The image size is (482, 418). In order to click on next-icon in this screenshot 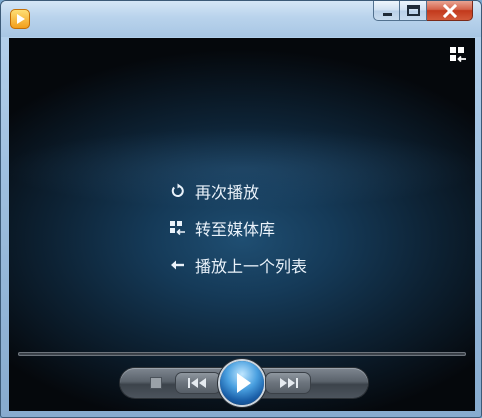, I will do `click(289, 383)`.